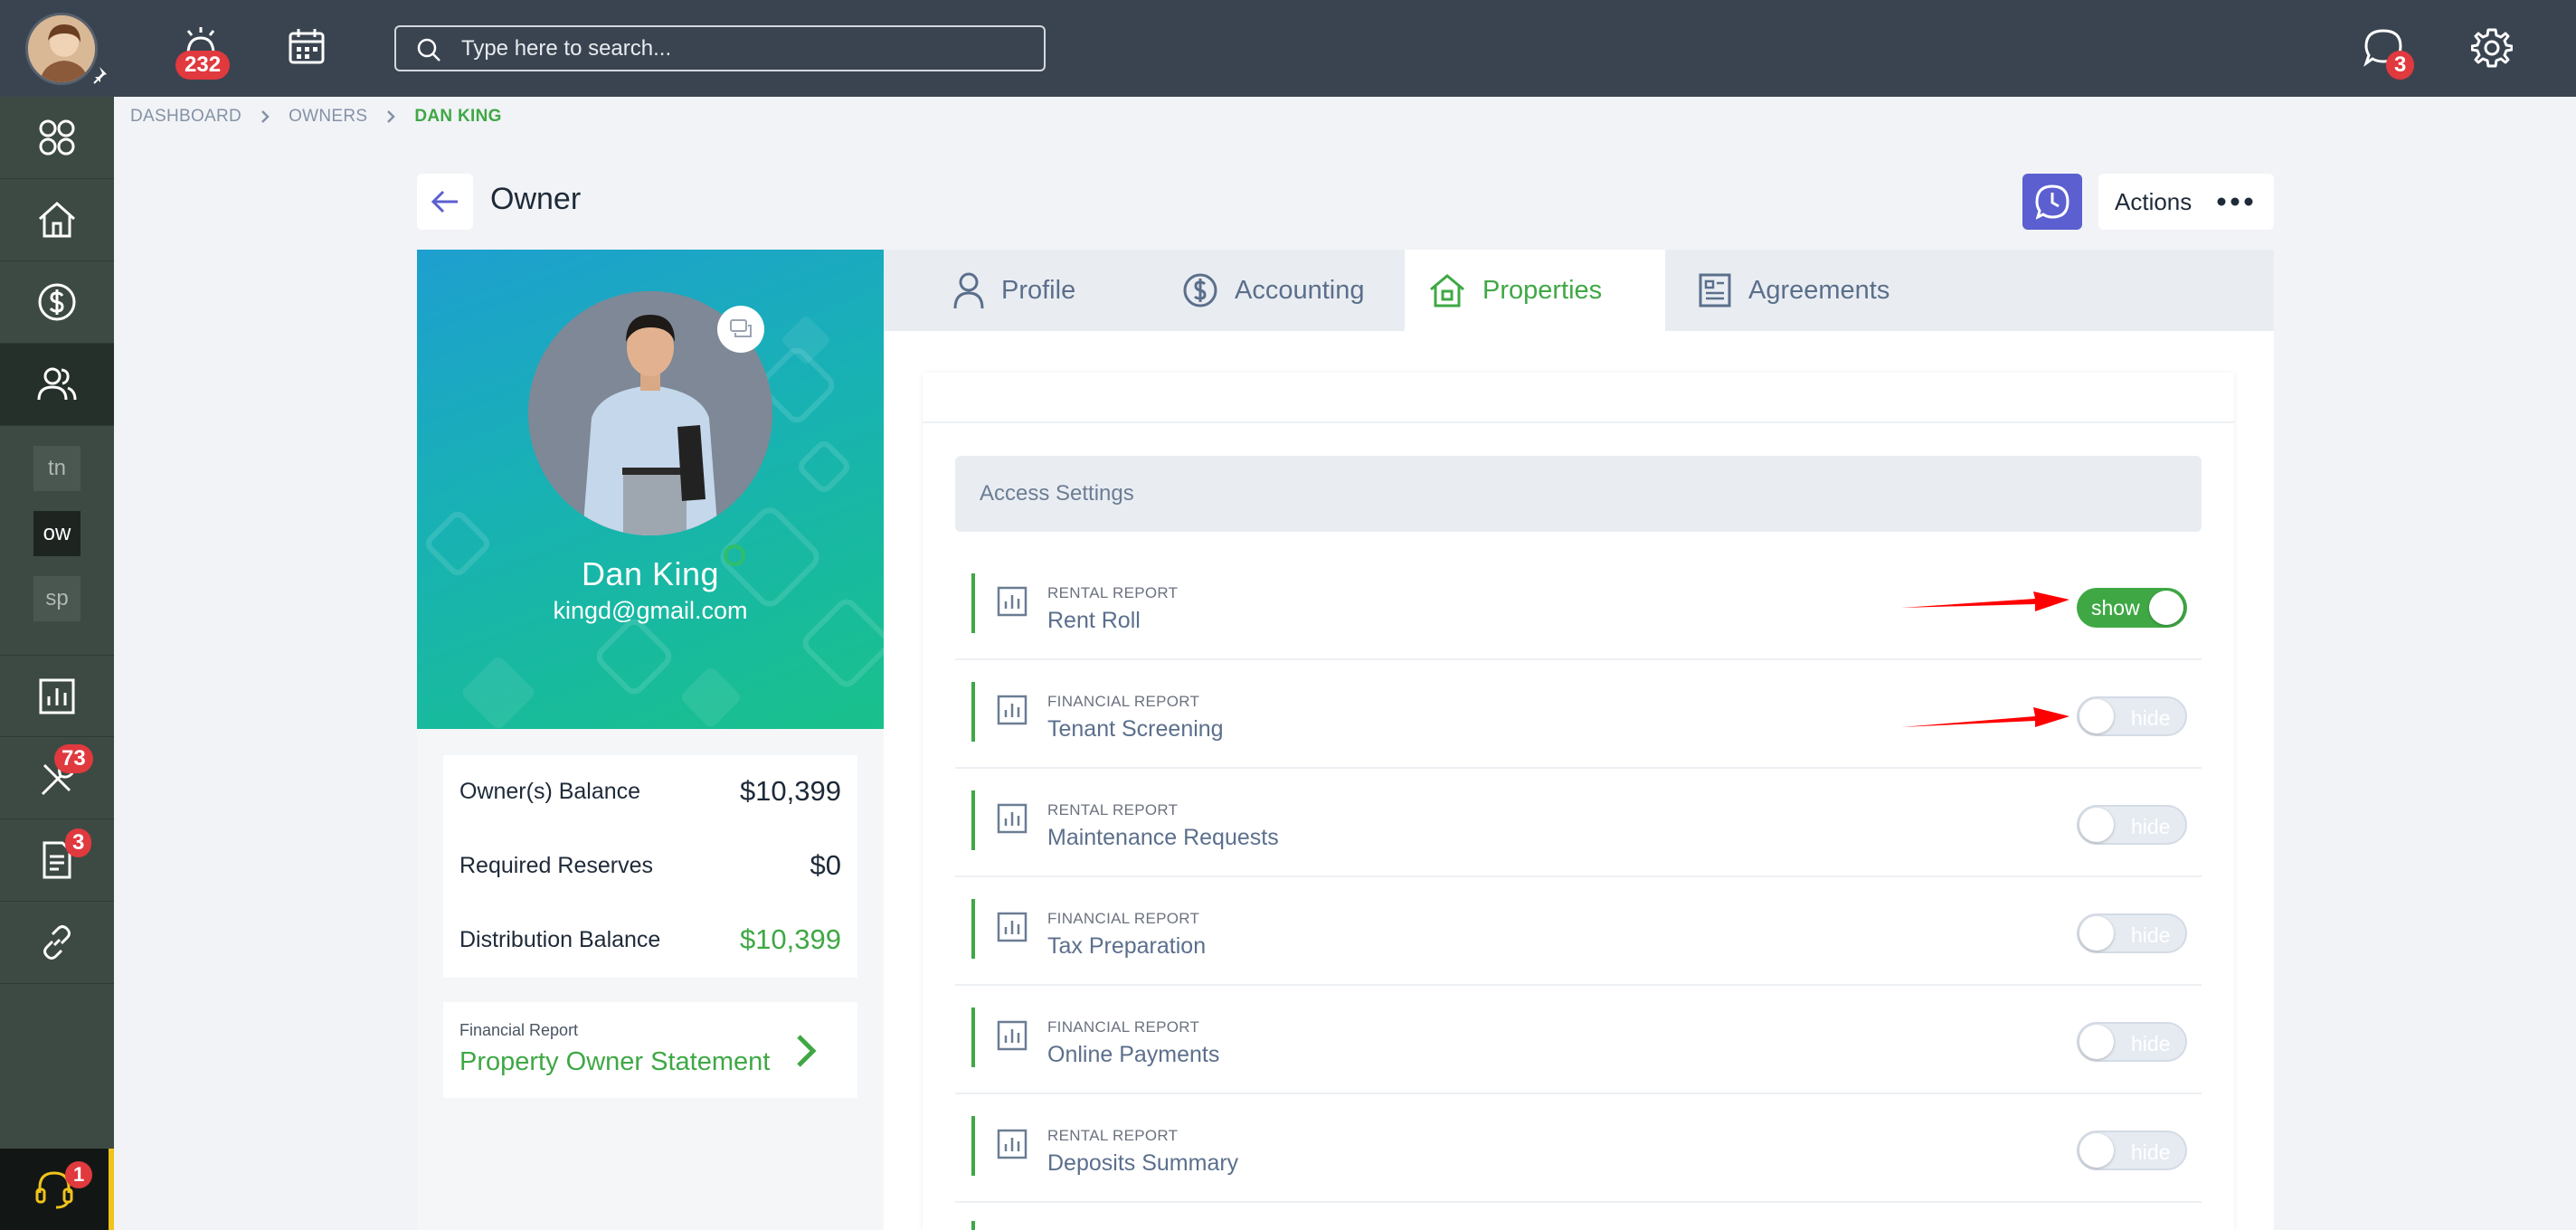 This screenshot has width=2576, height=1230. What do you see at coordinates (78, 843) in the screenshot?
I see `documents-badge: 3` at bounding box center [78, 843].